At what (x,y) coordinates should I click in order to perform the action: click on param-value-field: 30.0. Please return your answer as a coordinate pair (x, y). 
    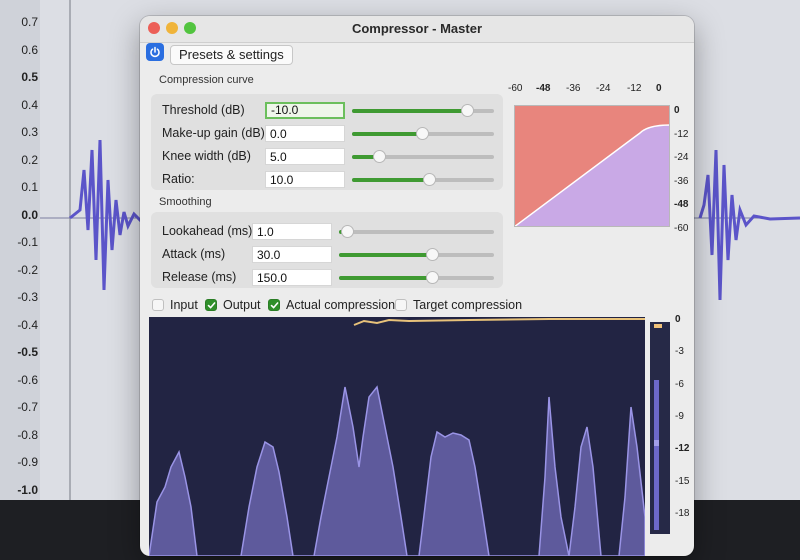
    Looking at the image, I should click on (292, 254).